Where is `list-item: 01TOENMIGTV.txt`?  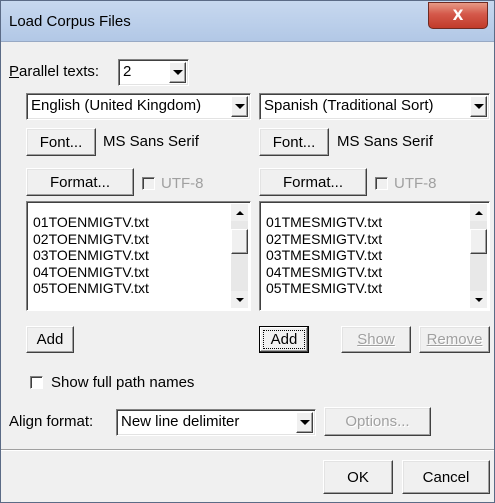
list-item: 01TOENMIGTV.txt is located at coordinates (91, 222).